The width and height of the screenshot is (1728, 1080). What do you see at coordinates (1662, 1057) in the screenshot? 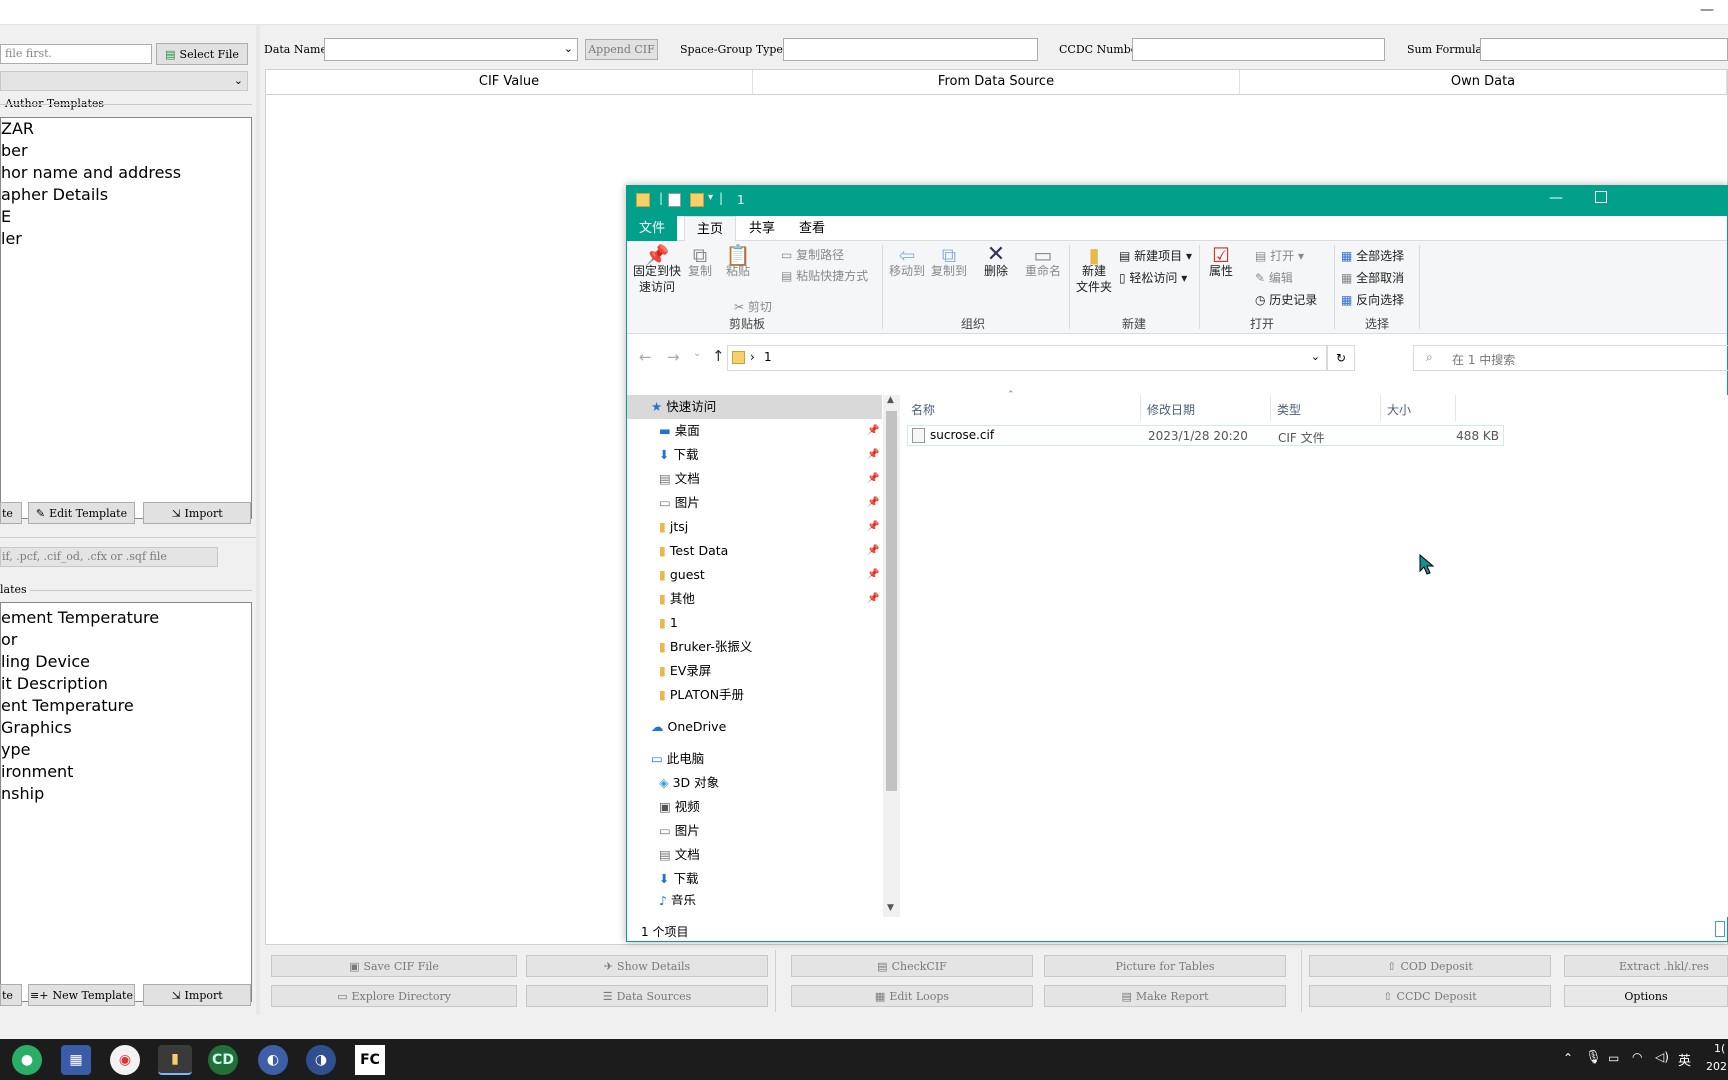
I see `volume-icon: ◁)` at bounding box center [1662, 1057].